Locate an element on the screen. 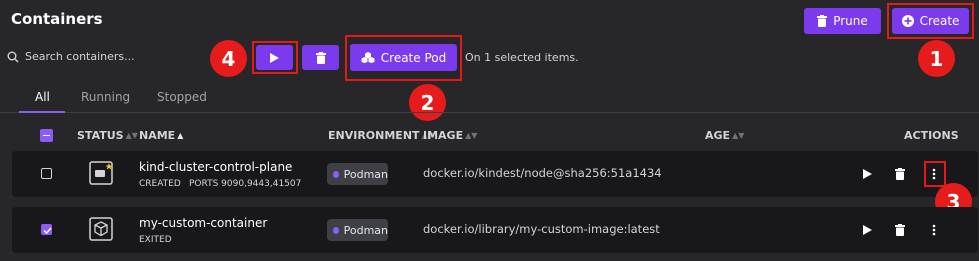  container-image: docker.io/kindest/node@sha256:51a1434 is located at coordinates (542, 173).